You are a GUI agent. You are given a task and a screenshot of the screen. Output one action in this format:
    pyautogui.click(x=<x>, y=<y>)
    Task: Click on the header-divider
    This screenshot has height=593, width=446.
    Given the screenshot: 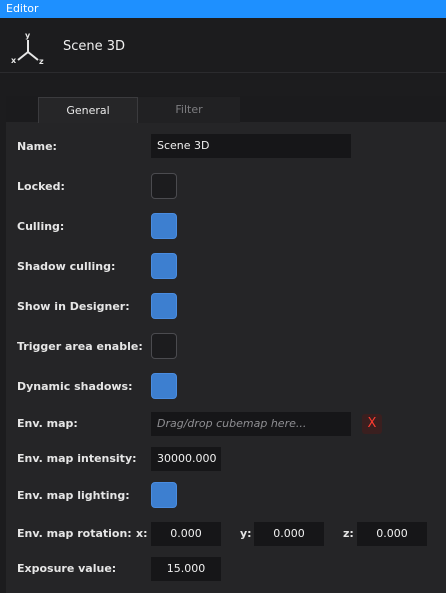 What is the action you would take?
    pyautogui.click(x=223, y=72)
    